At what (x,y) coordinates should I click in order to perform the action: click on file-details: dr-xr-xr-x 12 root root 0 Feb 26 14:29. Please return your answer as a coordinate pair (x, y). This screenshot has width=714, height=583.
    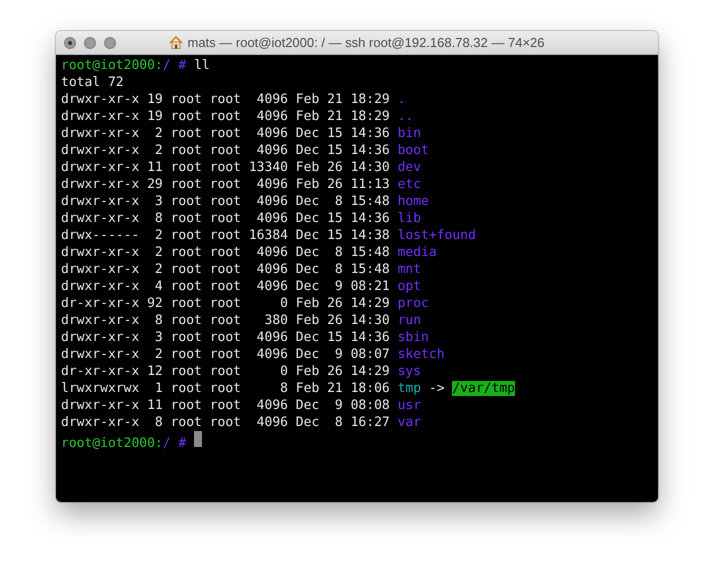
    Looking at the image, I should click on (225, 371).